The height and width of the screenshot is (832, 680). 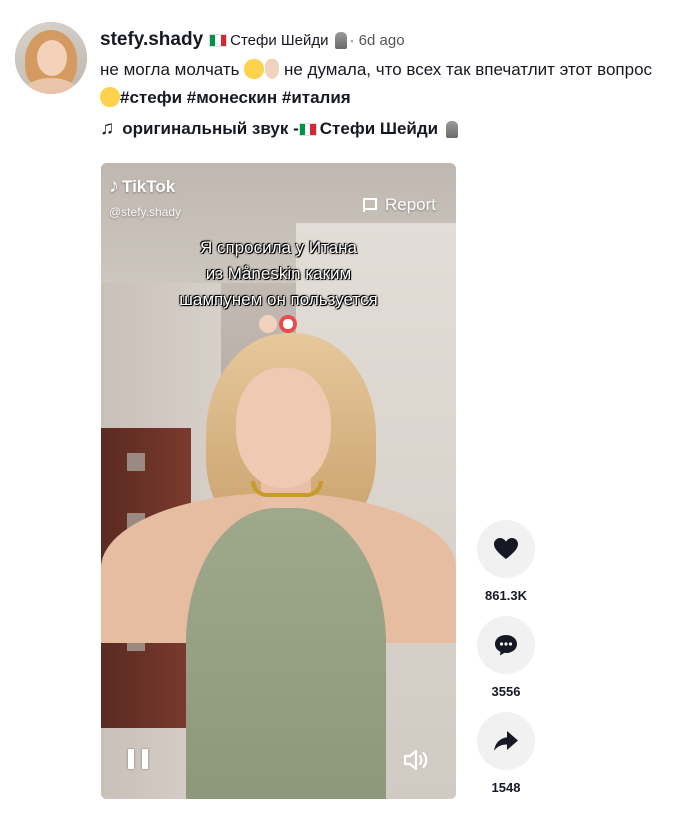 What do you see at coordinates (287, 324) in the screenshot?
I see `clown-emoji-icon` at bounding box center [287, 324].